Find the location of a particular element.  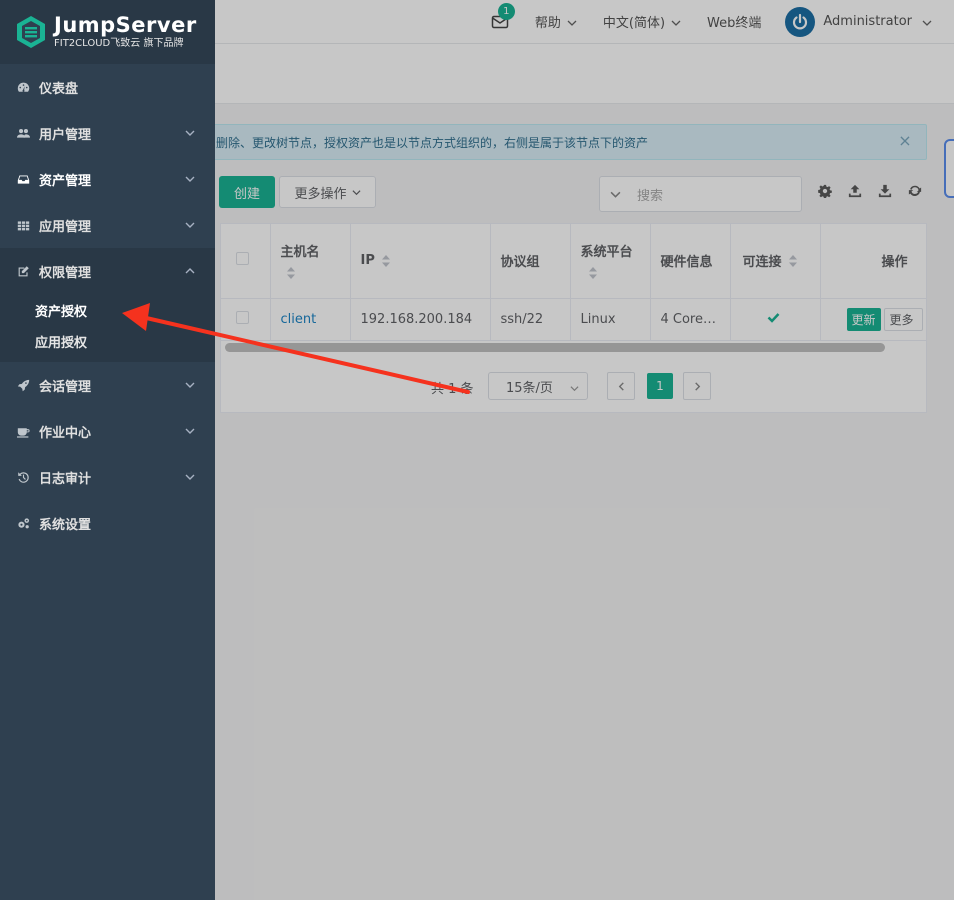

notification-badge: 1 is located at coordinates (506, 11).